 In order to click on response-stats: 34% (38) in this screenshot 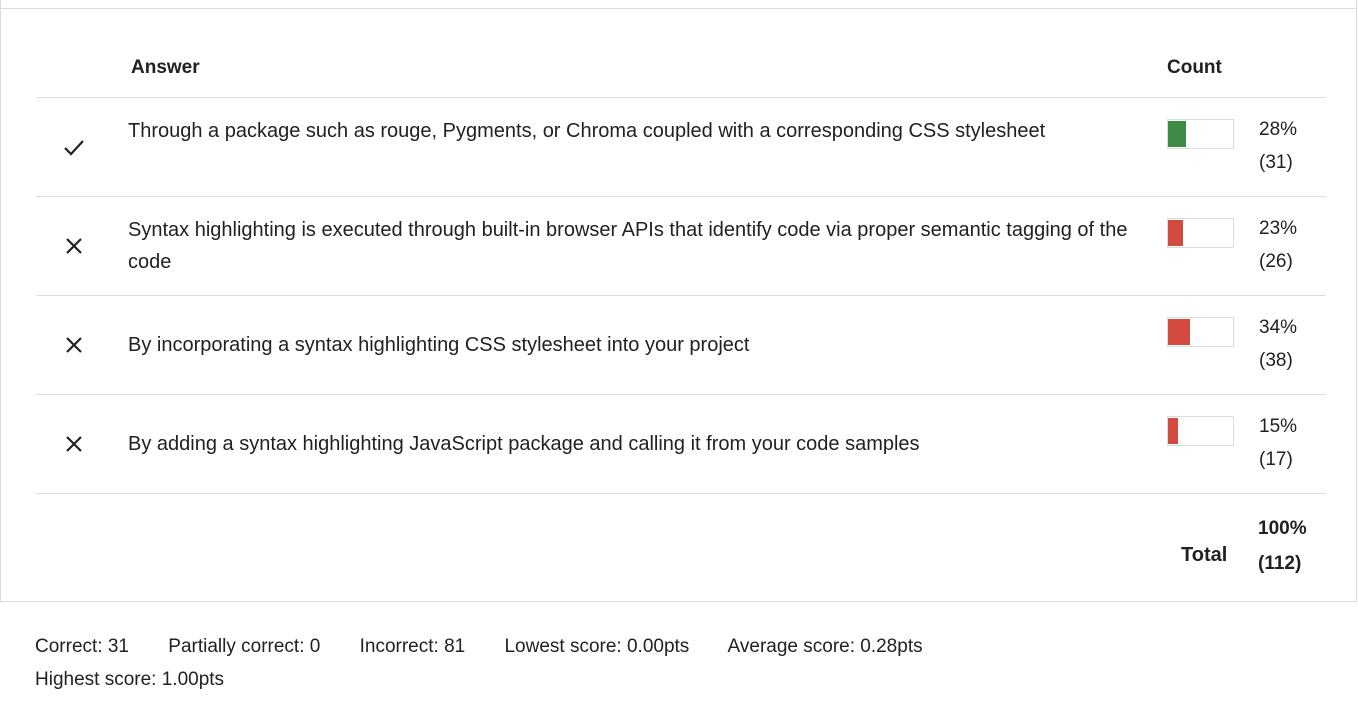, I will do `click(1278, 344)`.